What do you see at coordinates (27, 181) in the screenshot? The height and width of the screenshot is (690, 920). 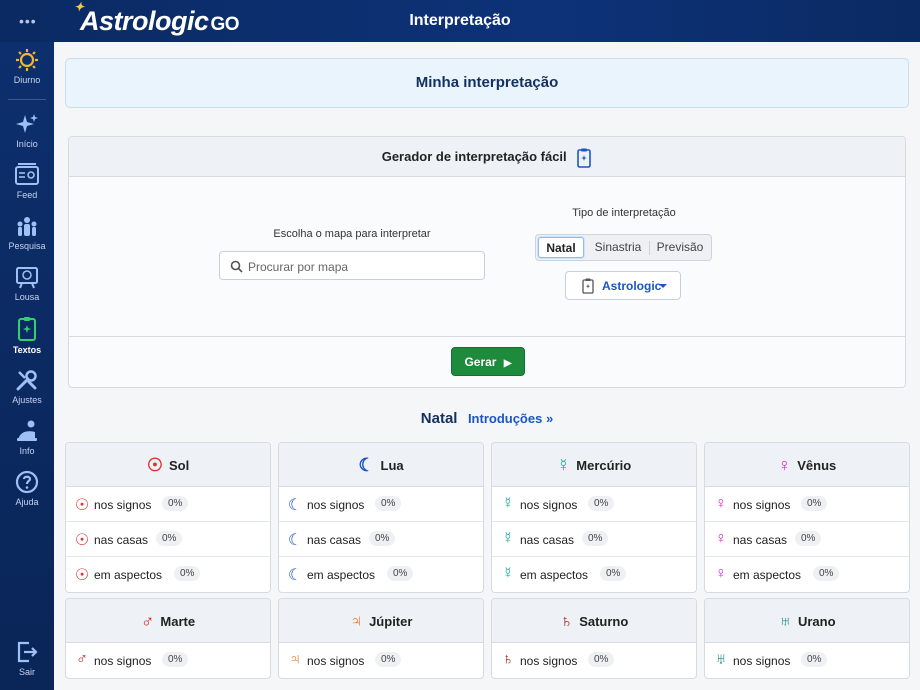 I see `sidebar-item-feed: Feed` at bounding box center [27, 181].